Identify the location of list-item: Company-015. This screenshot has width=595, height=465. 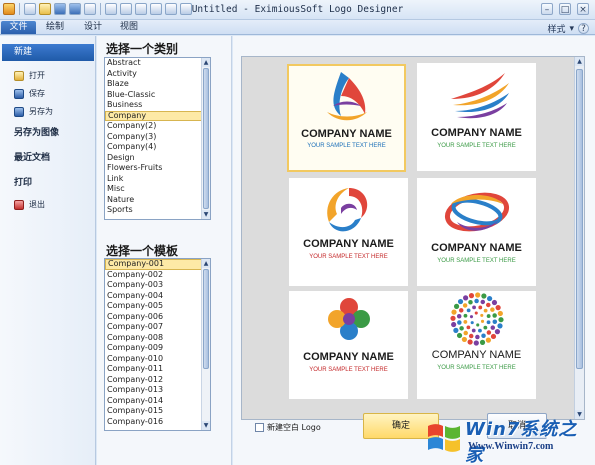
(157, 411).